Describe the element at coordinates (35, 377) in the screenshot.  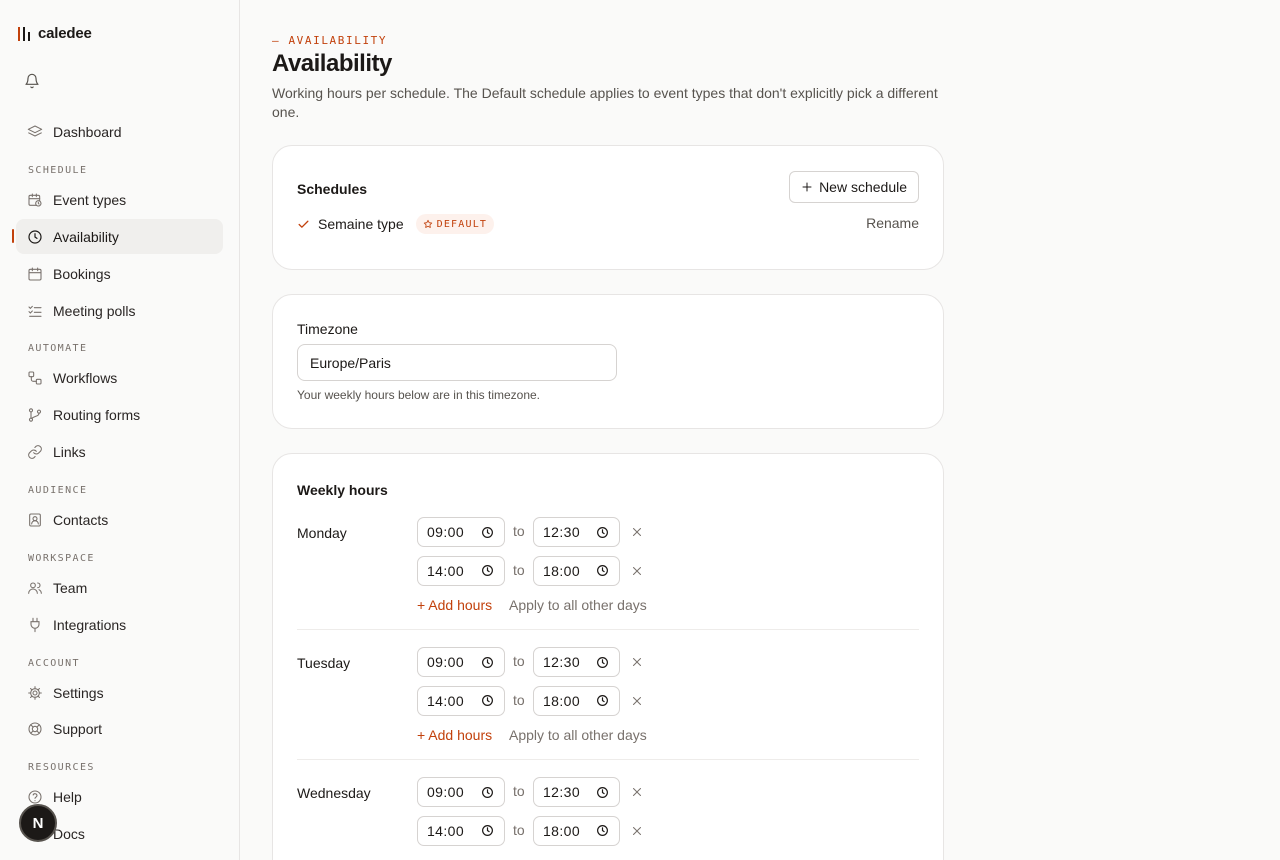
I see `workflow-icon` at that location.